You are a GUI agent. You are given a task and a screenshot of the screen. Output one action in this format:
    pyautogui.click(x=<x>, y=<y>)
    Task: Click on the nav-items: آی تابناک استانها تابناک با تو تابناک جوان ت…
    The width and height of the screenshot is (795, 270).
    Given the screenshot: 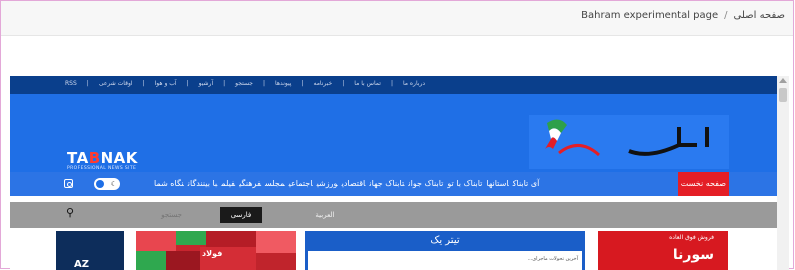 What is the action you would take?
    pyautogui.click(x=346, y=184)
    